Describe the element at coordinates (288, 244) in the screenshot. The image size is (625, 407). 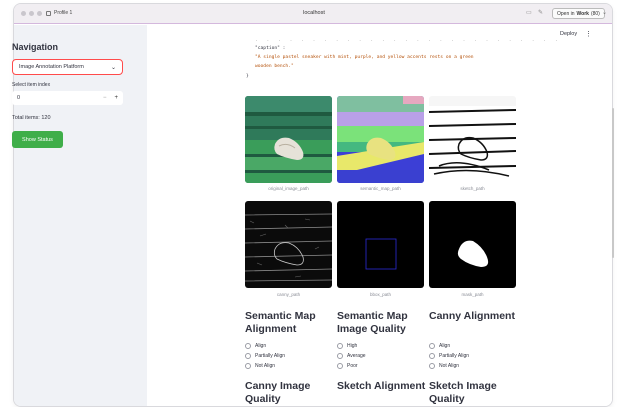
I see `canny-image` at that location.